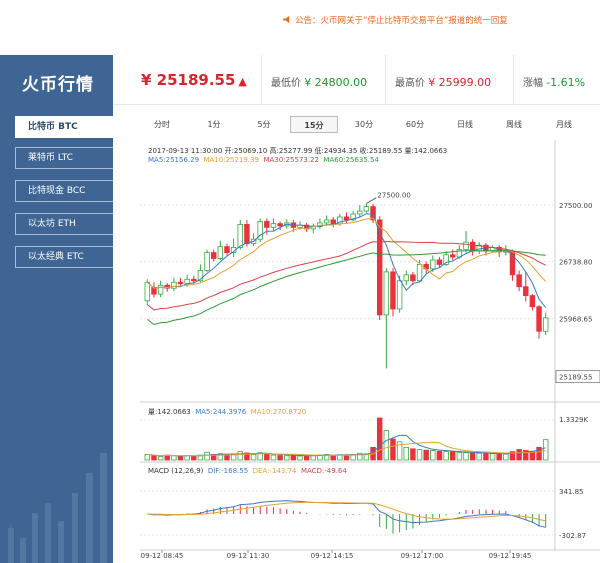 This screenshot has width=600, height=563. I want to click on x-tick-label: 09-12 11:30, so click(248, 556).